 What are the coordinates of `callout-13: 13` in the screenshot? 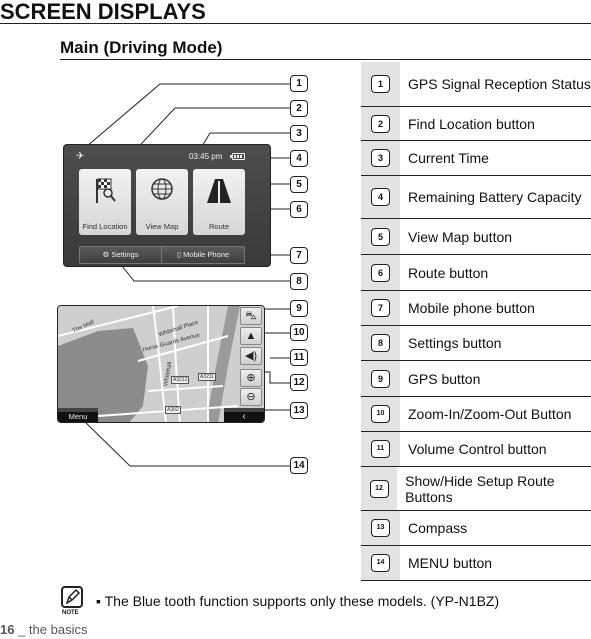 It's located at (299, 410).